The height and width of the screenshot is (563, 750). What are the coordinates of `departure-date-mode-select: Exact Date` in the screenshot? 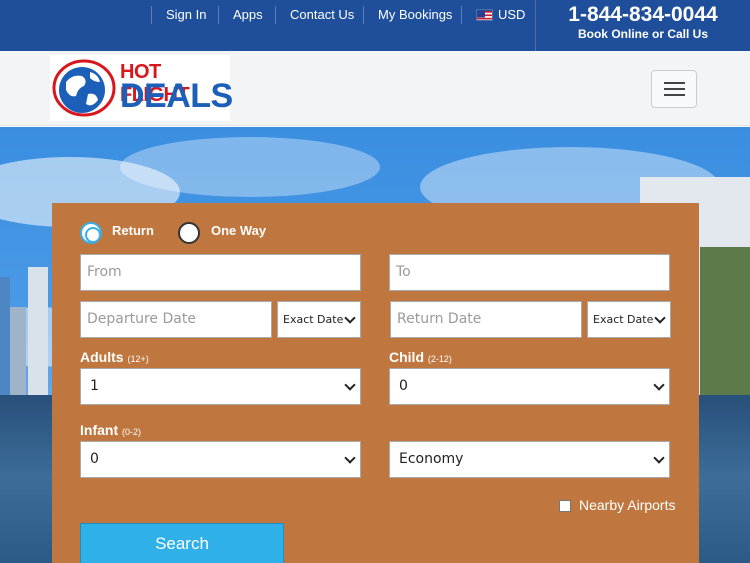 It's located at (319, 319).